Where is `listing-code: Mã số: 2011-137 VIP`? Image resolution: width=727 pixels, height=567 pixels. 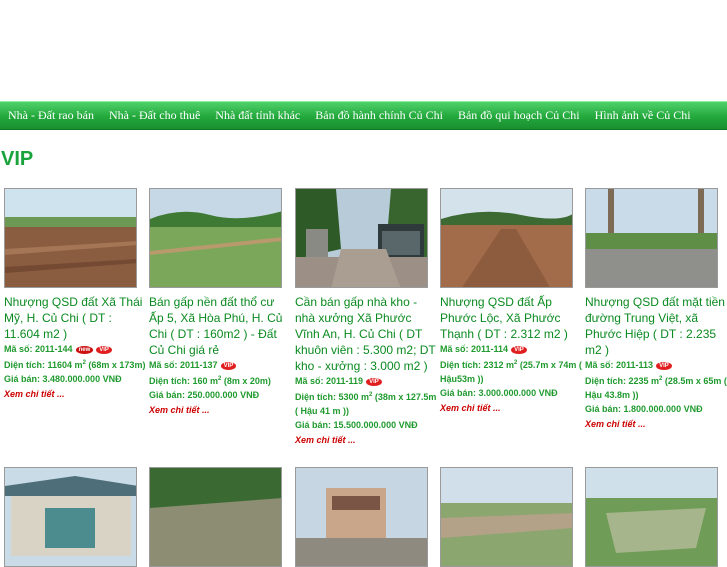
listing-code: Mã số: 2011-137 VIP is located at coordinates (220, 365).